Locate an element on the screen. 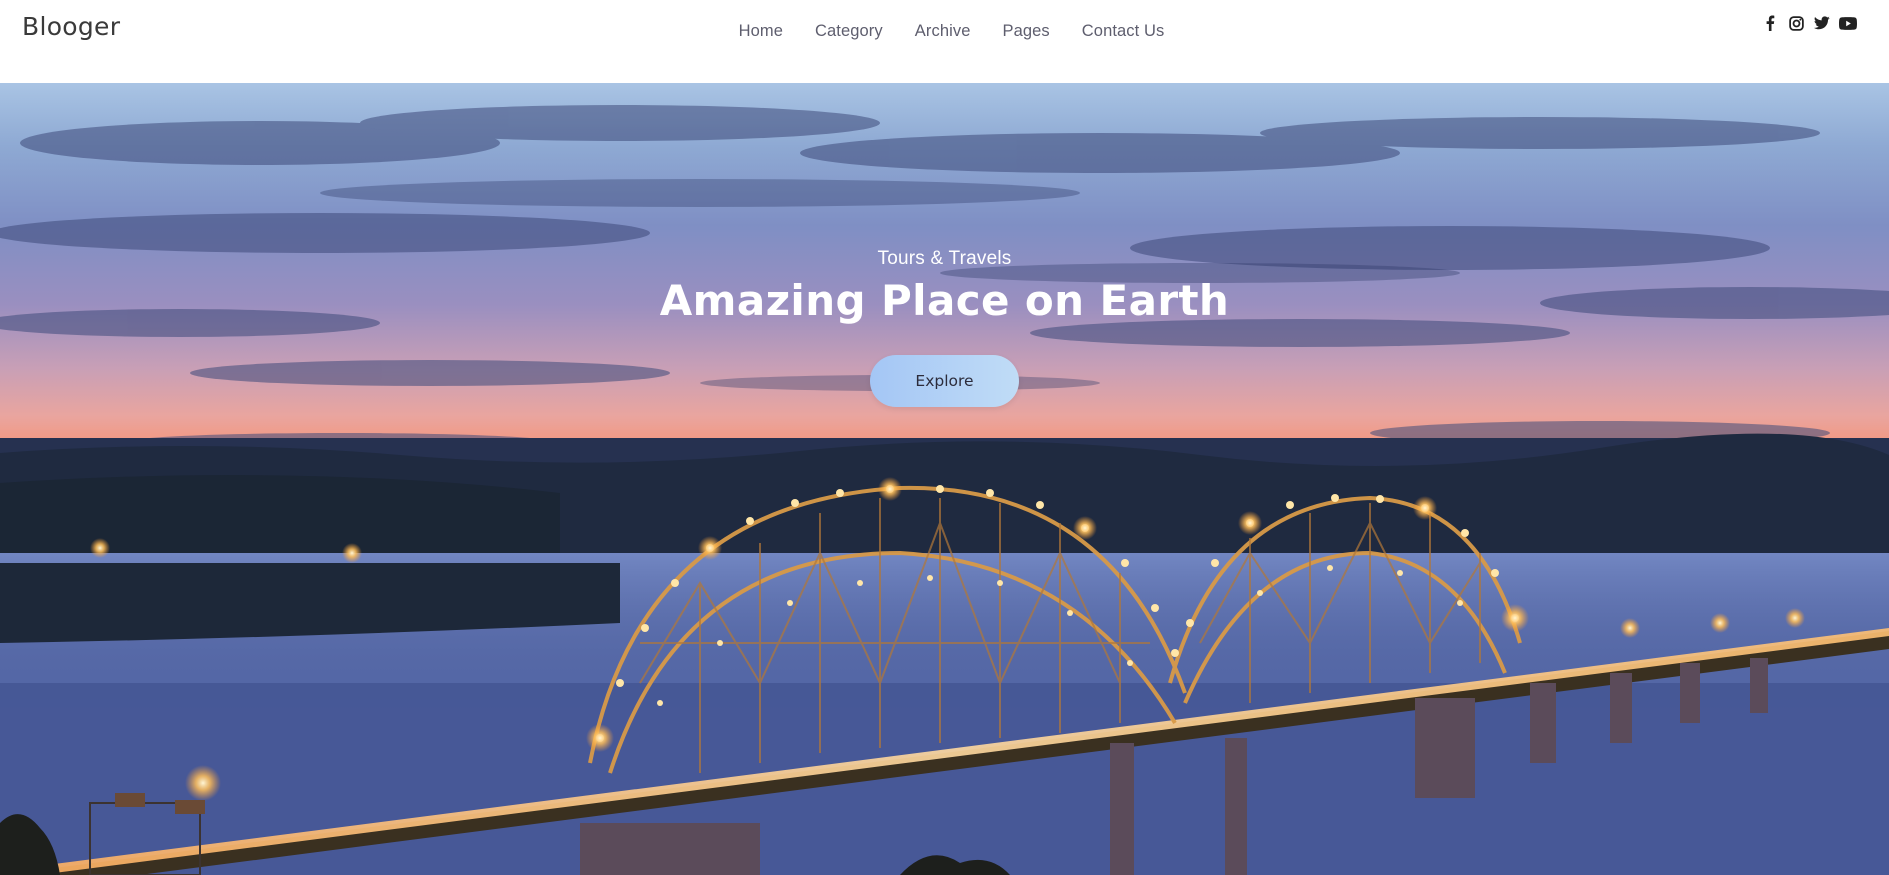 The height and width of the screenshot is (875, 1889). social-links is located at coordinates (1809, 23).